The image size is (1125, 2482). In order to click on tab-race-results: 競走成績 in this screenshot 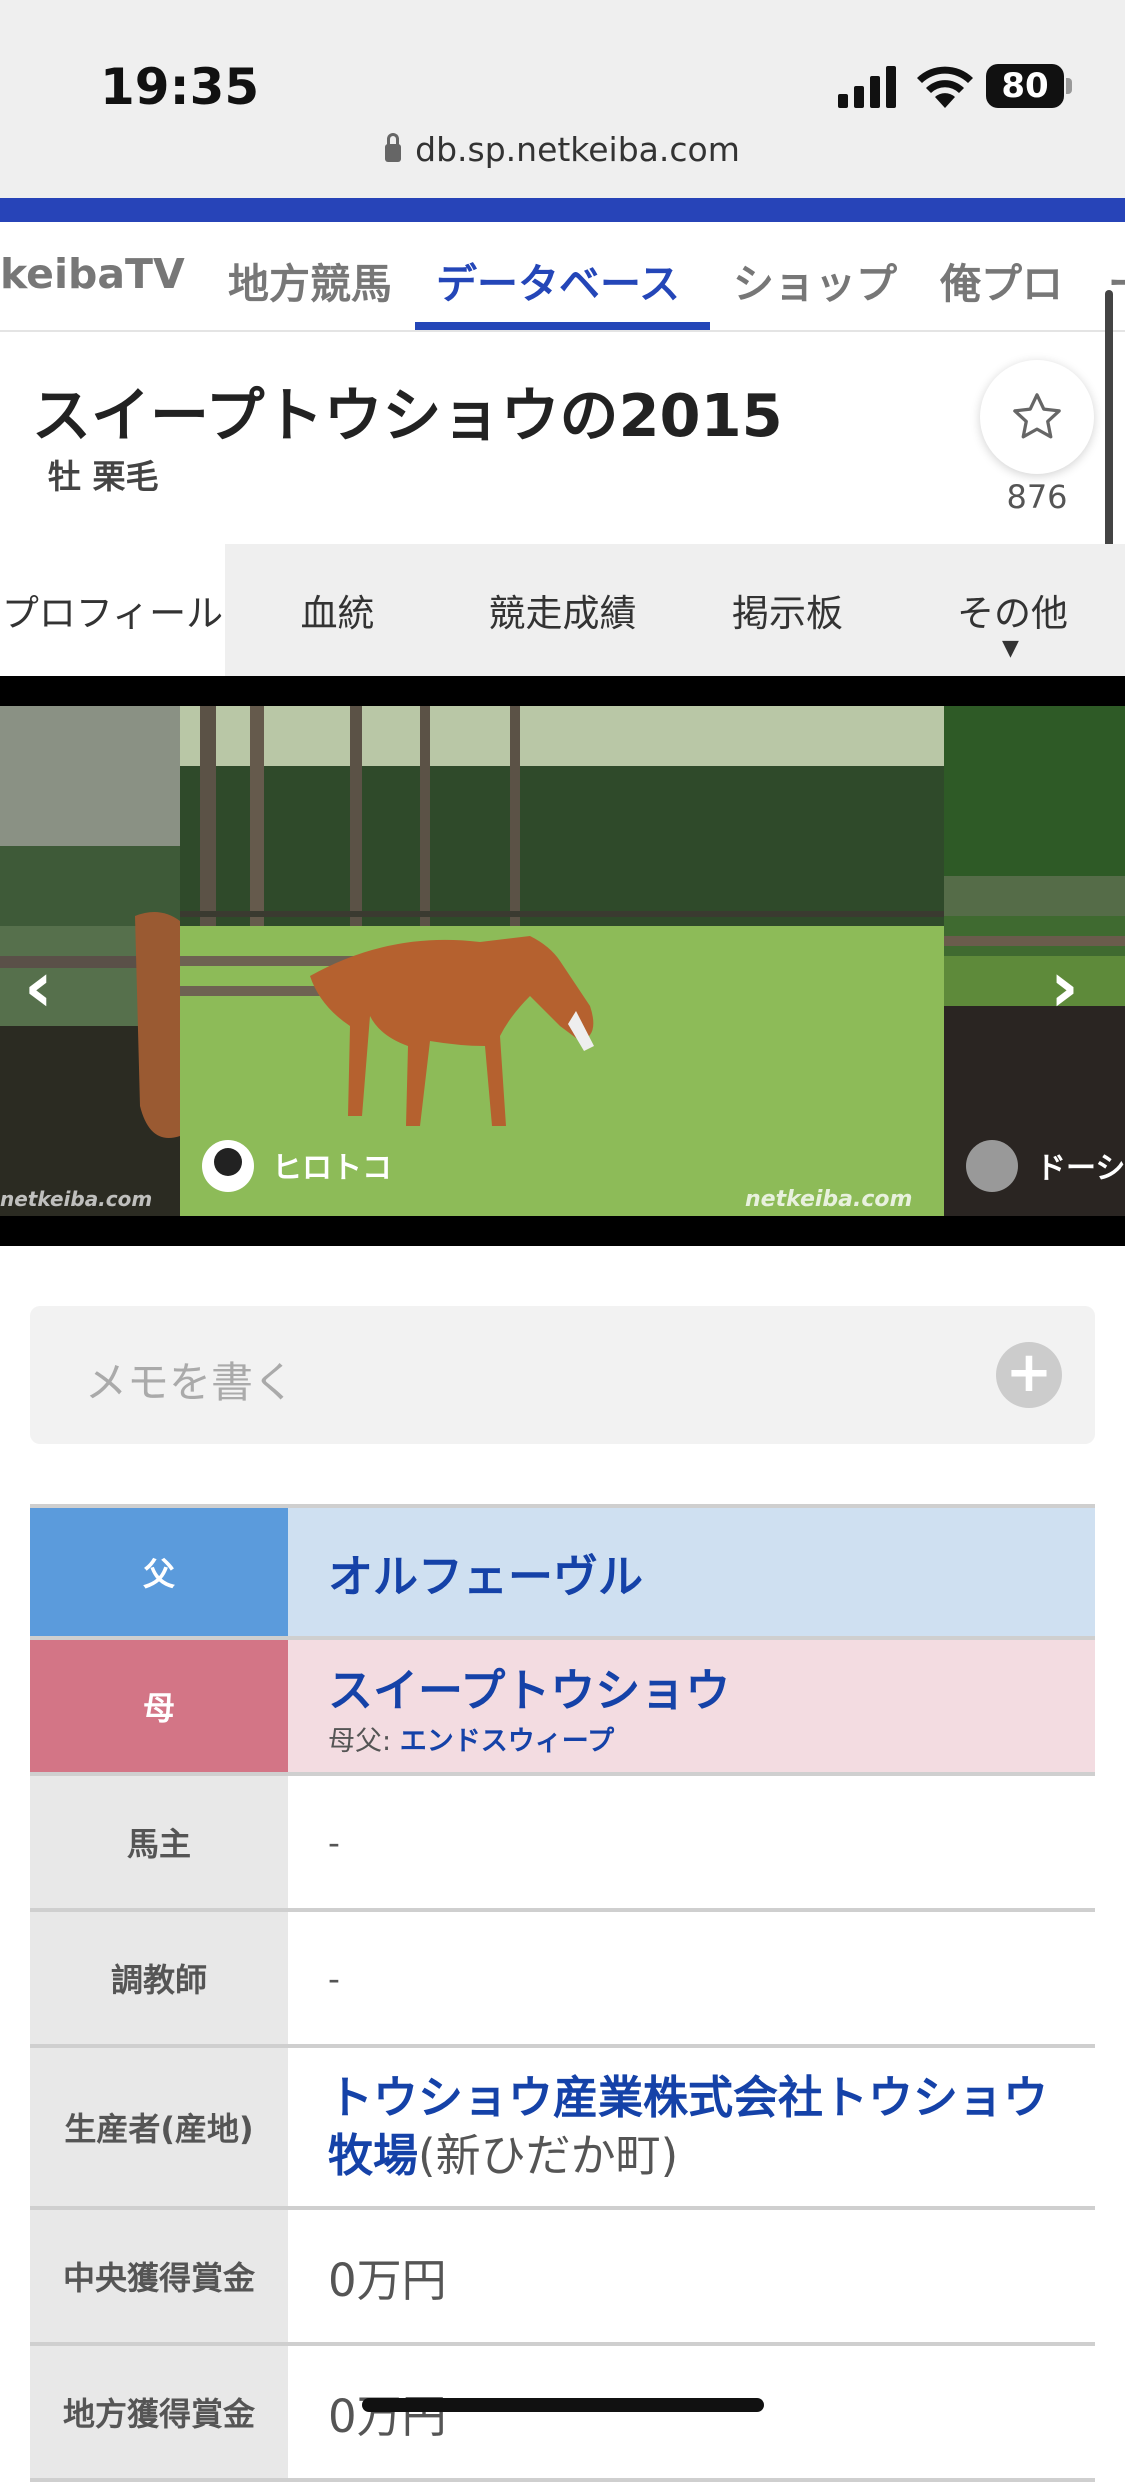, I will do `click(562, 610)`.